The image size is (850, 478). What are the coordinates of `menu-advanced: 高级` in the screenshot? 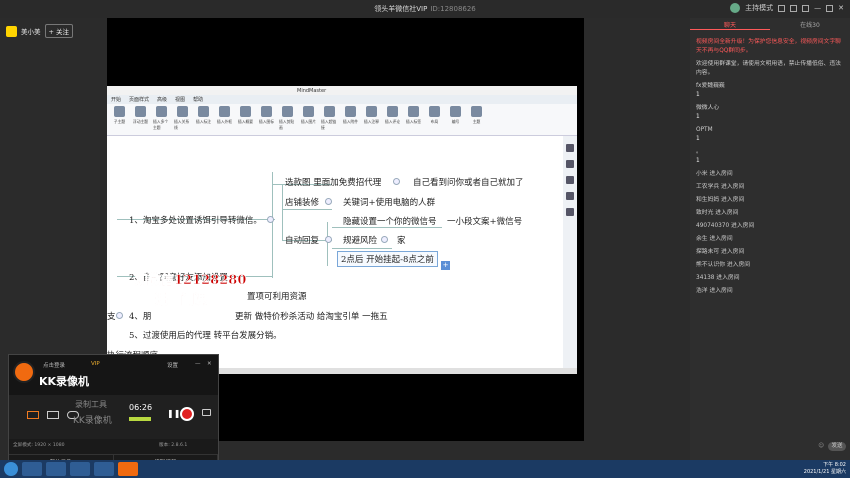 It's located at (162, 99).